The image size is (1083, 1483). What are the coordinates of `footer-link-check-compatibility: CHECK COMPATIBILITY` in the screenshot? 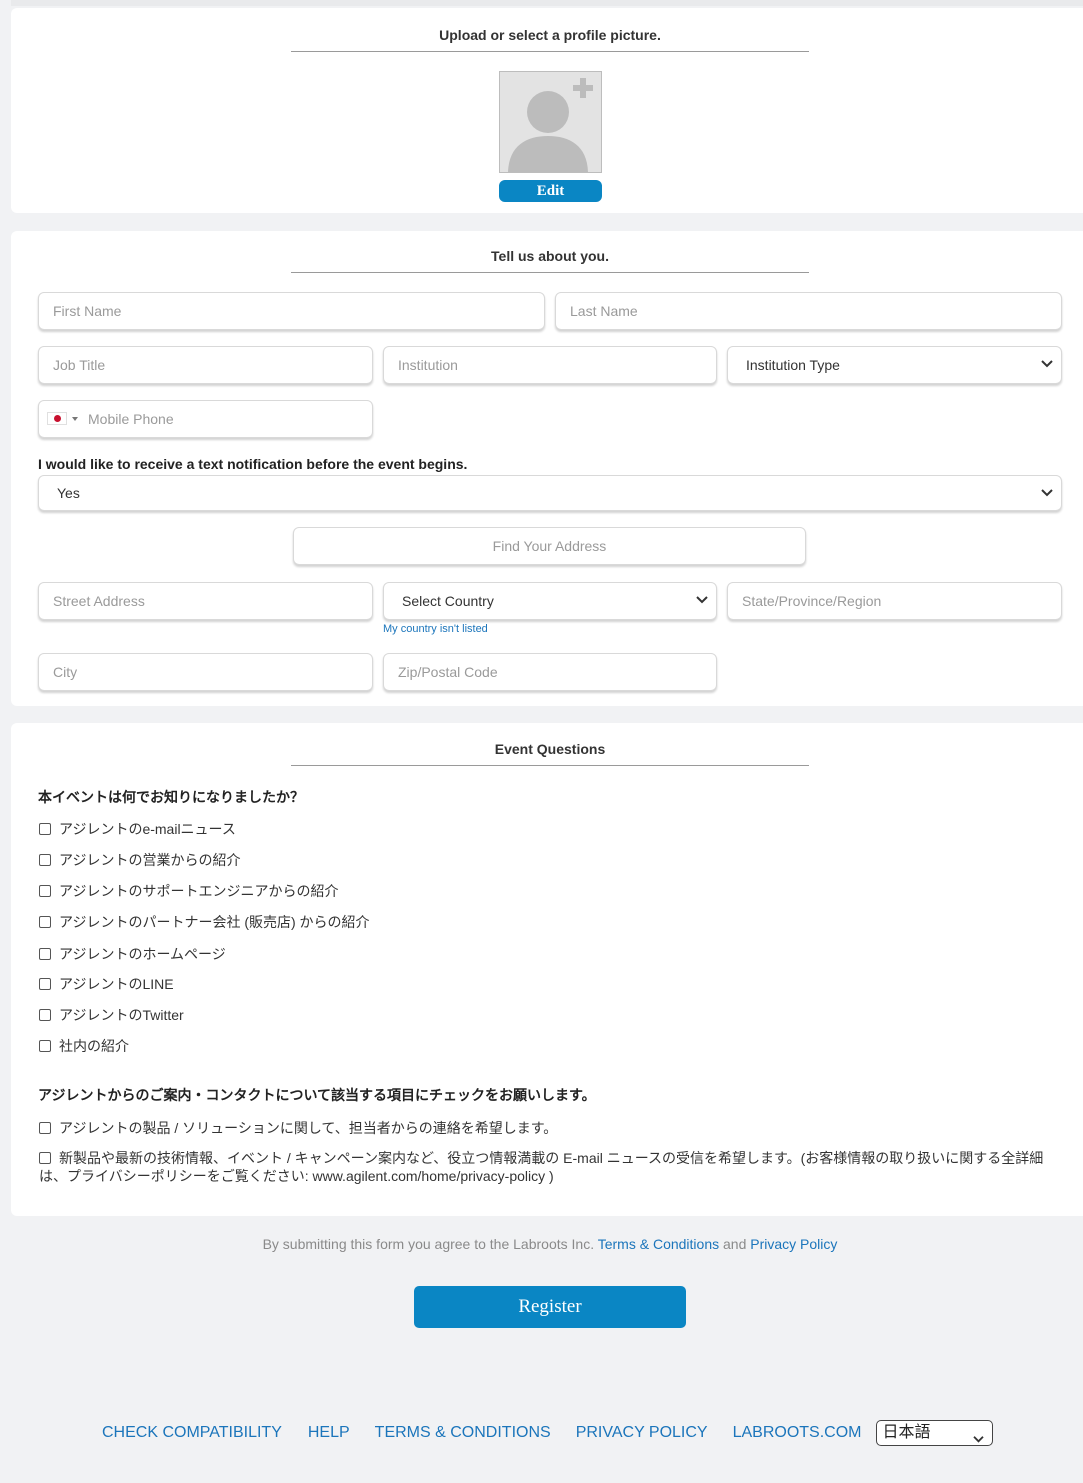 It's located at (192, 1433).